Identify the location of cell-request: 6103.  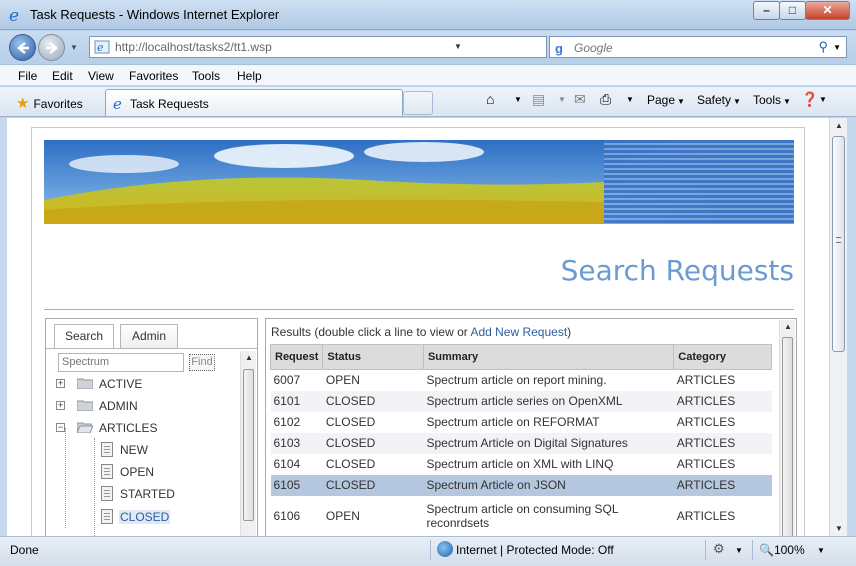
(296, 443).